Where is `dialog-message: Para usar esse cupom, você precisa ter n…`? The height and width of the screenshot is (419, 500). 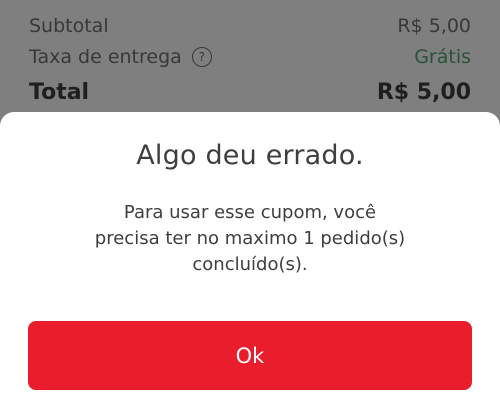
dialog-message: Para usar esse cupom, você precisa ter n… is located at coordinates (250, 238).